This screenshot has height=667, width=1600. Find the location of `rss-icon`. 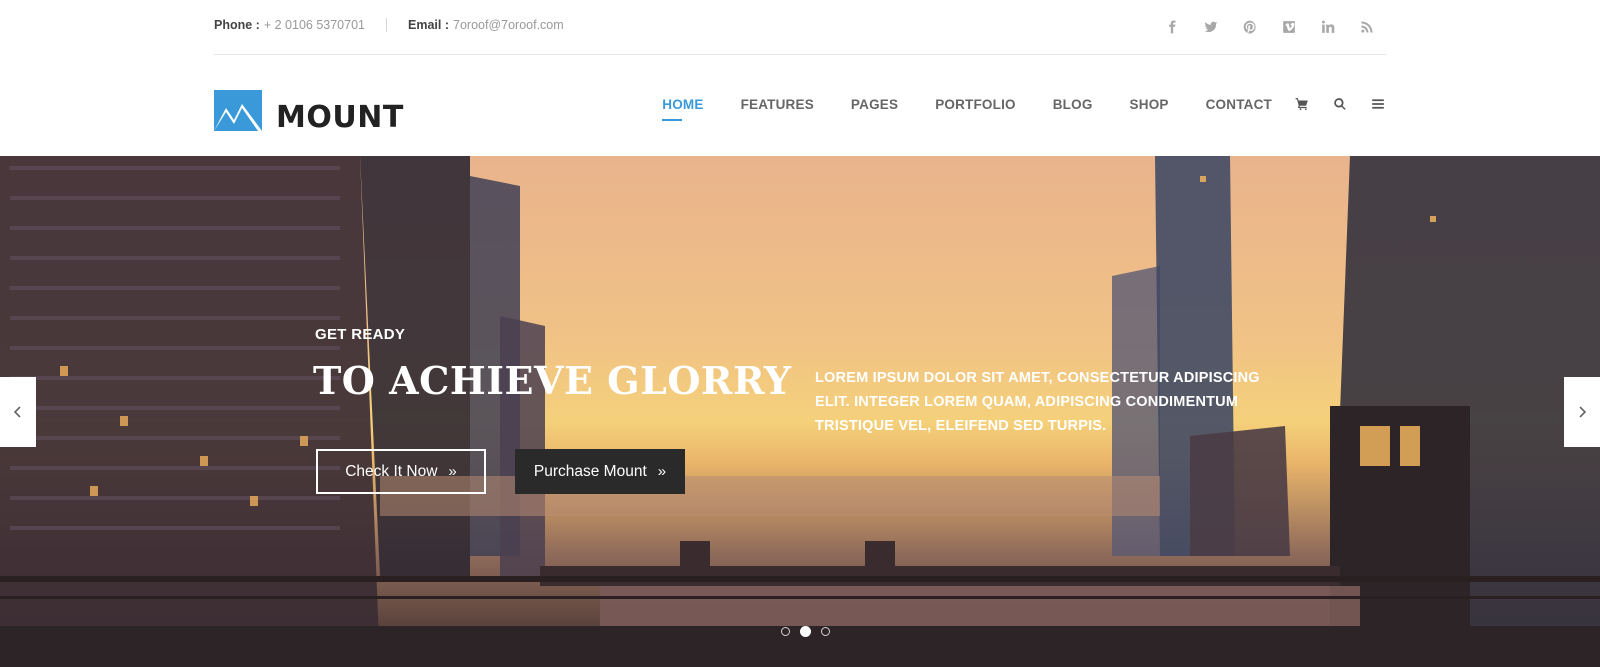

rss-icon is located at coordinates (1366, 27).